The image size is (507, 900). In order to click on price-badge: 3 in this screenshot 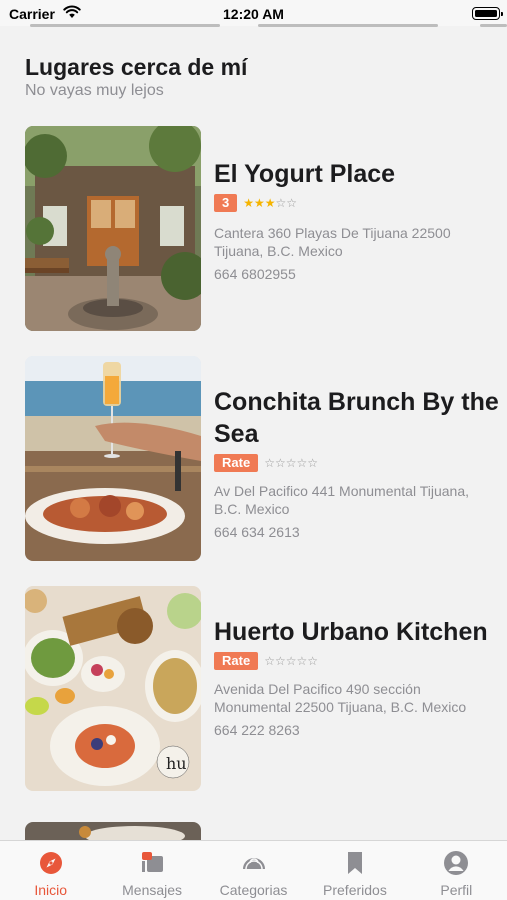, I will do `click(226, 203)`.